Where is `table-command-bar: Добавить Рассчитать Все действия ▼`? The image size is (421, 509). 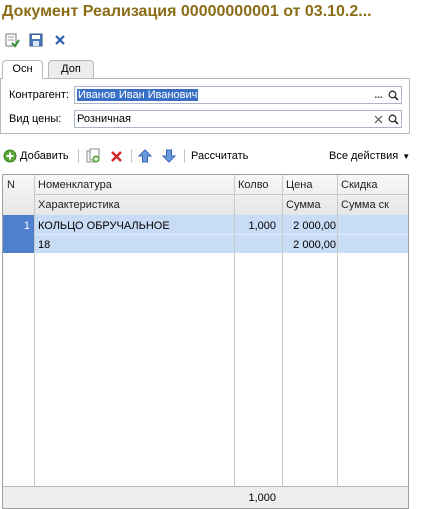
table-command-bar: Добавить Рассчитать Все действия ▼ is located at coordinates (206, 156).